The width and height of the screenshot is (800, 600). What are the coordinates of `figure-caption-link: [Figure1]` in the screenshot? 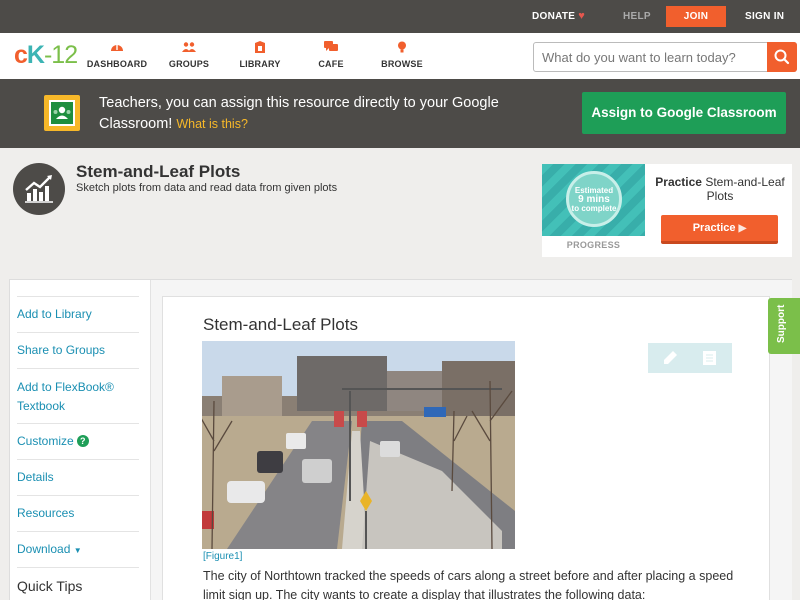 It's located at (222, 556).